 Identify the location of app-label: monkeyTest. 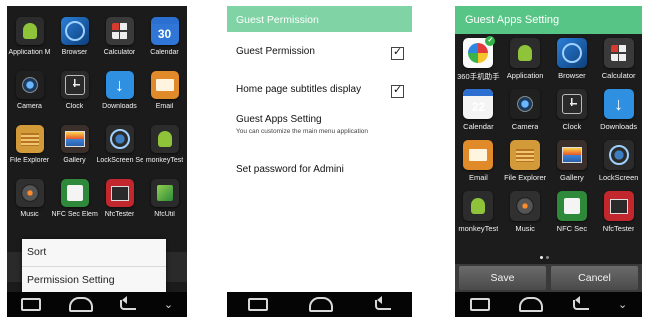
(164, 160).